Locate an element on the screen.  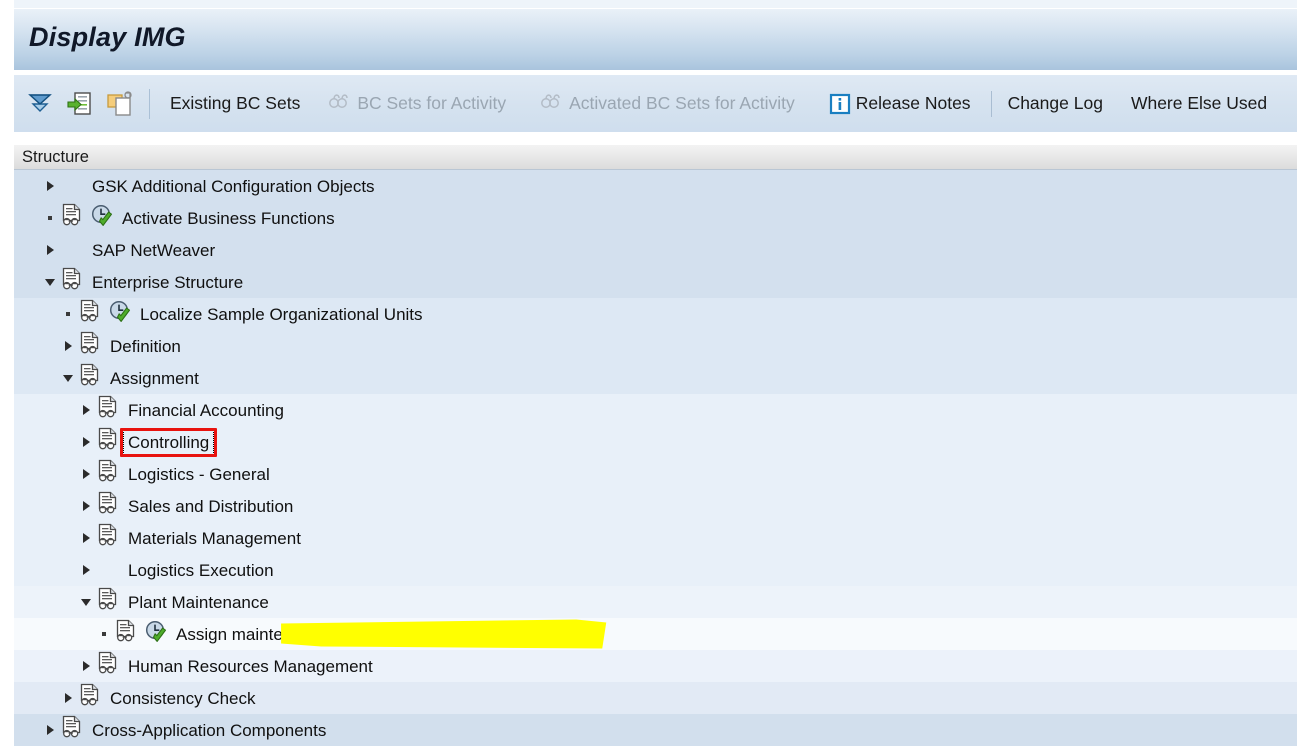
tree-row-label: Sales and Distribution is located at coordinates (211, 506).